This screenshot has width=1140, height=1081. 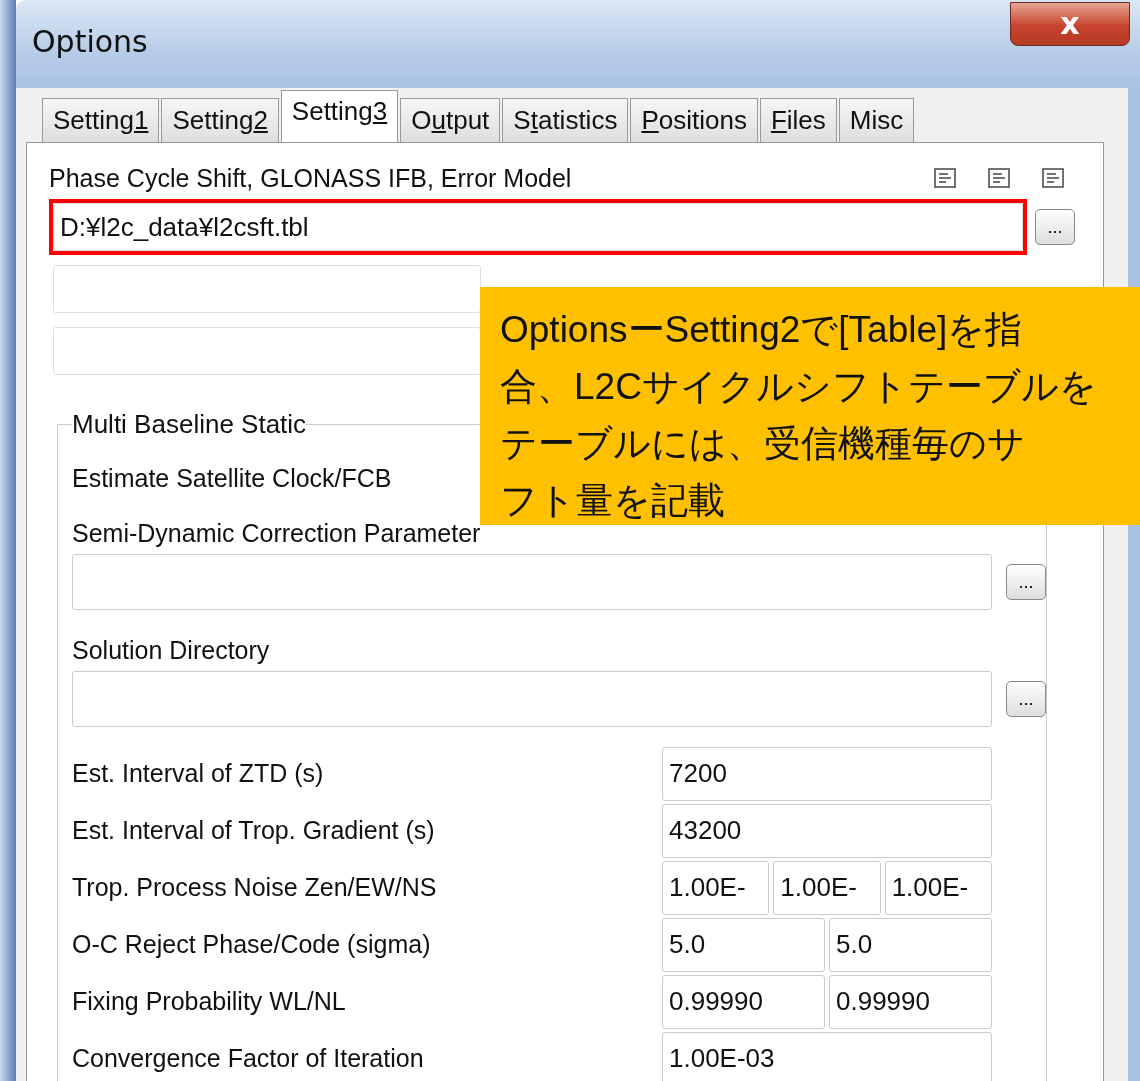 What do you see at coordinates (694, 120) in the screenshot?
I see `tab: Positions` at bounding box center [694, 120].